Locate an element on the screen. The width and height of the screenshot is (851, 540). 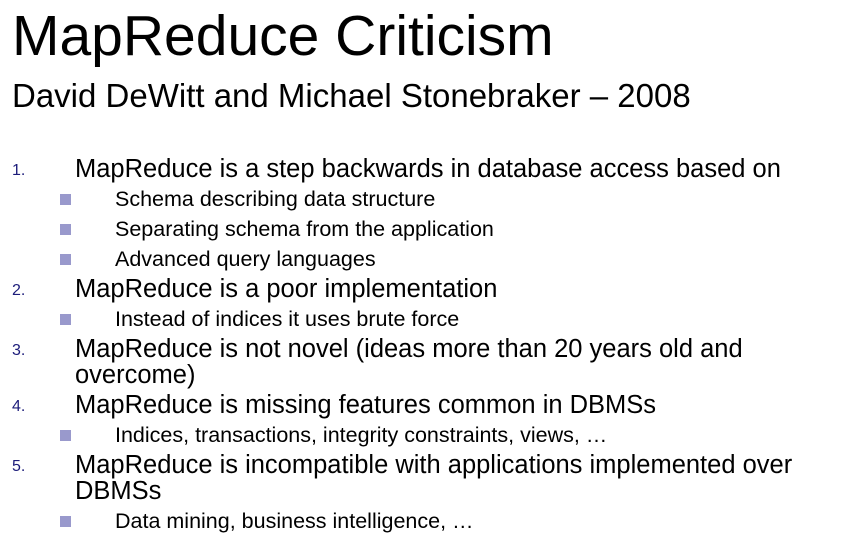
item-text: MapReduce is a poor implementation is located at coordinates (286, 289).